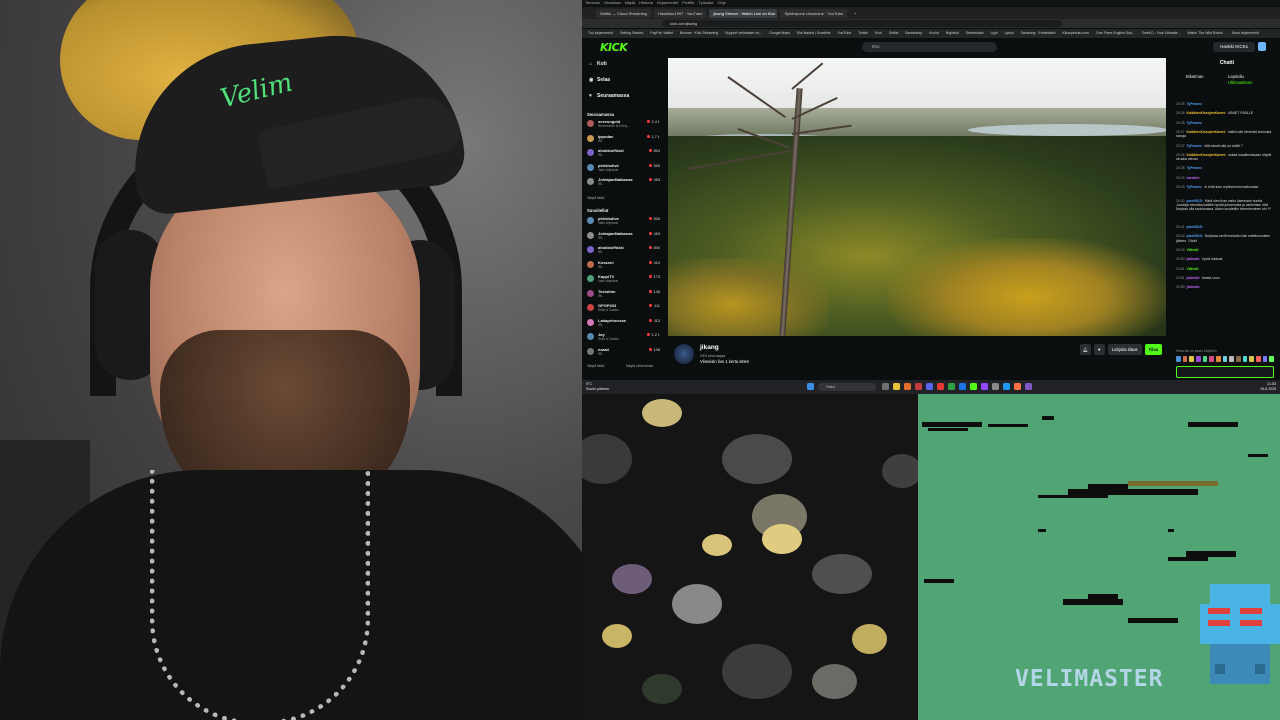 The width and height of the screenshot is (1280, 720). What do you see at coordinates (624, 308) in the screenshot?
I see `sidebar-channel-gpgp333: GPGP333 Slots & Casino 111` at bounding box center [624, 308].